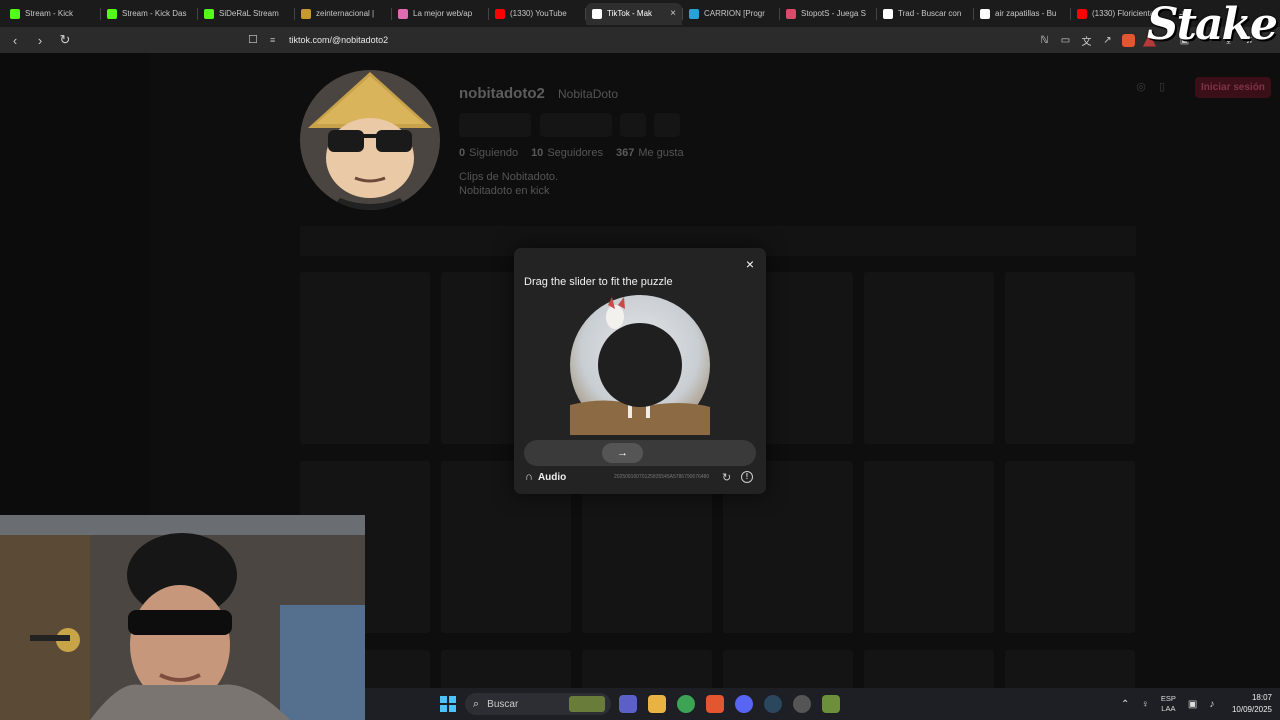 The width and height of the screenshot is (1280, 720). I want to click on following-label: Siguiendo, so click(494, 153).